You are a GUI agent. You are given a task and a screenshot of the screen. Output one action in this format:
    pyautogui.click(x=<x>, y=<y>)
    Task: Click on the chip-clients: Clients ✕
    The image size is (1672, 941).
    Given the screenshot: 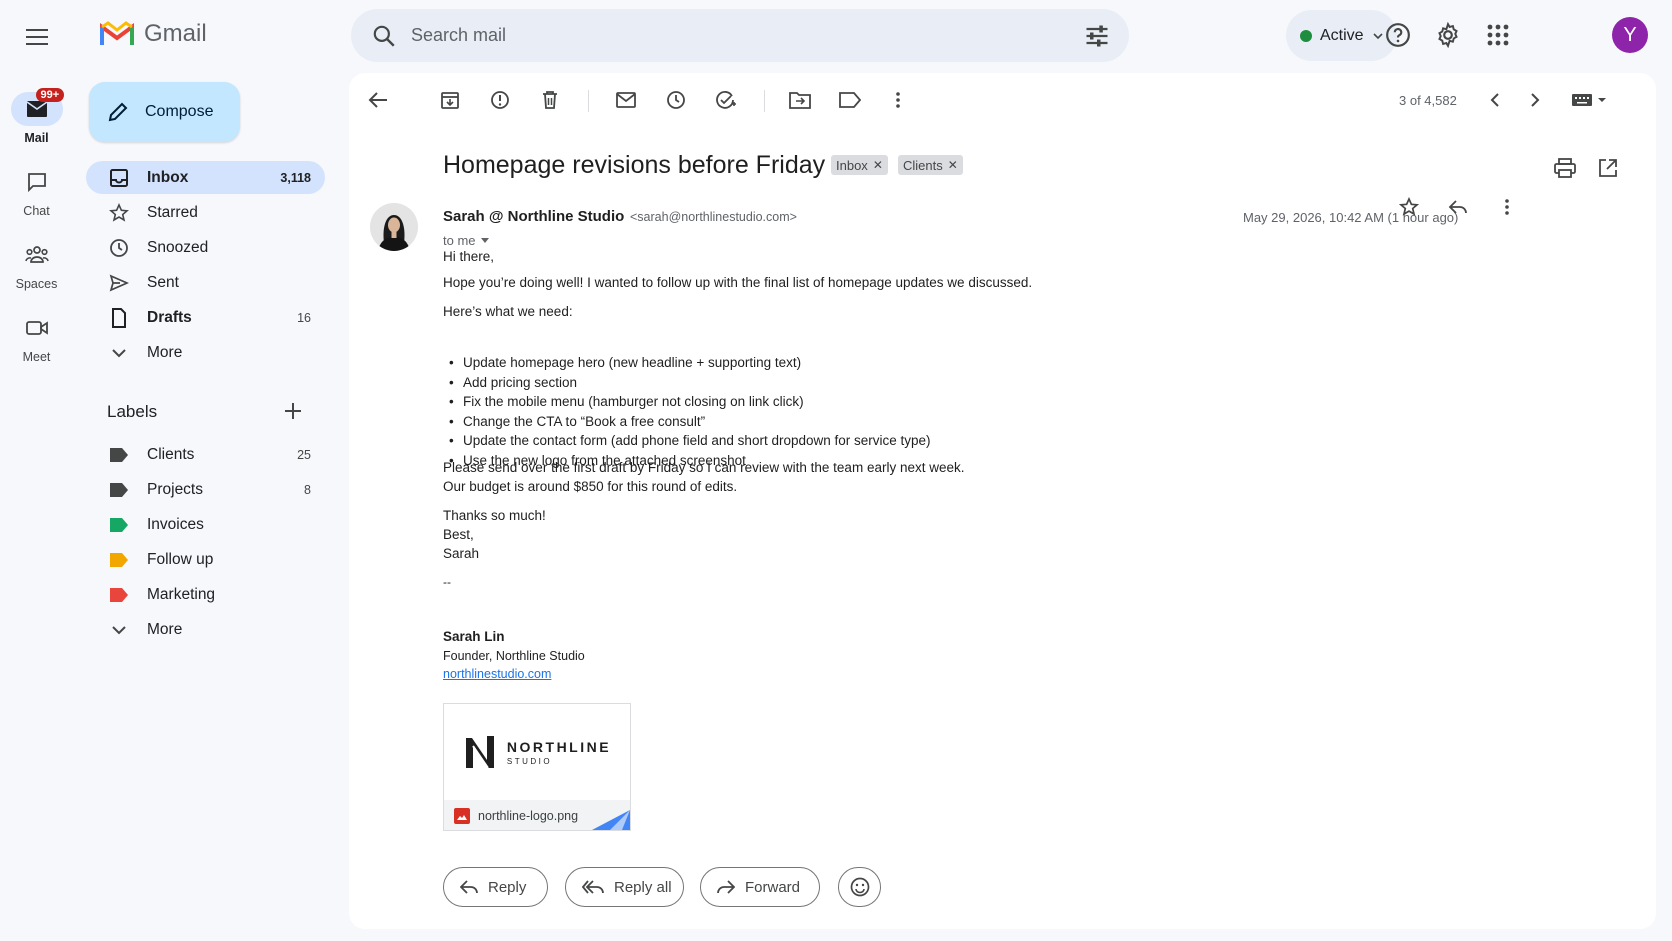 What is the action you would take?
    pyautogui.click(x=930, y=165)
    